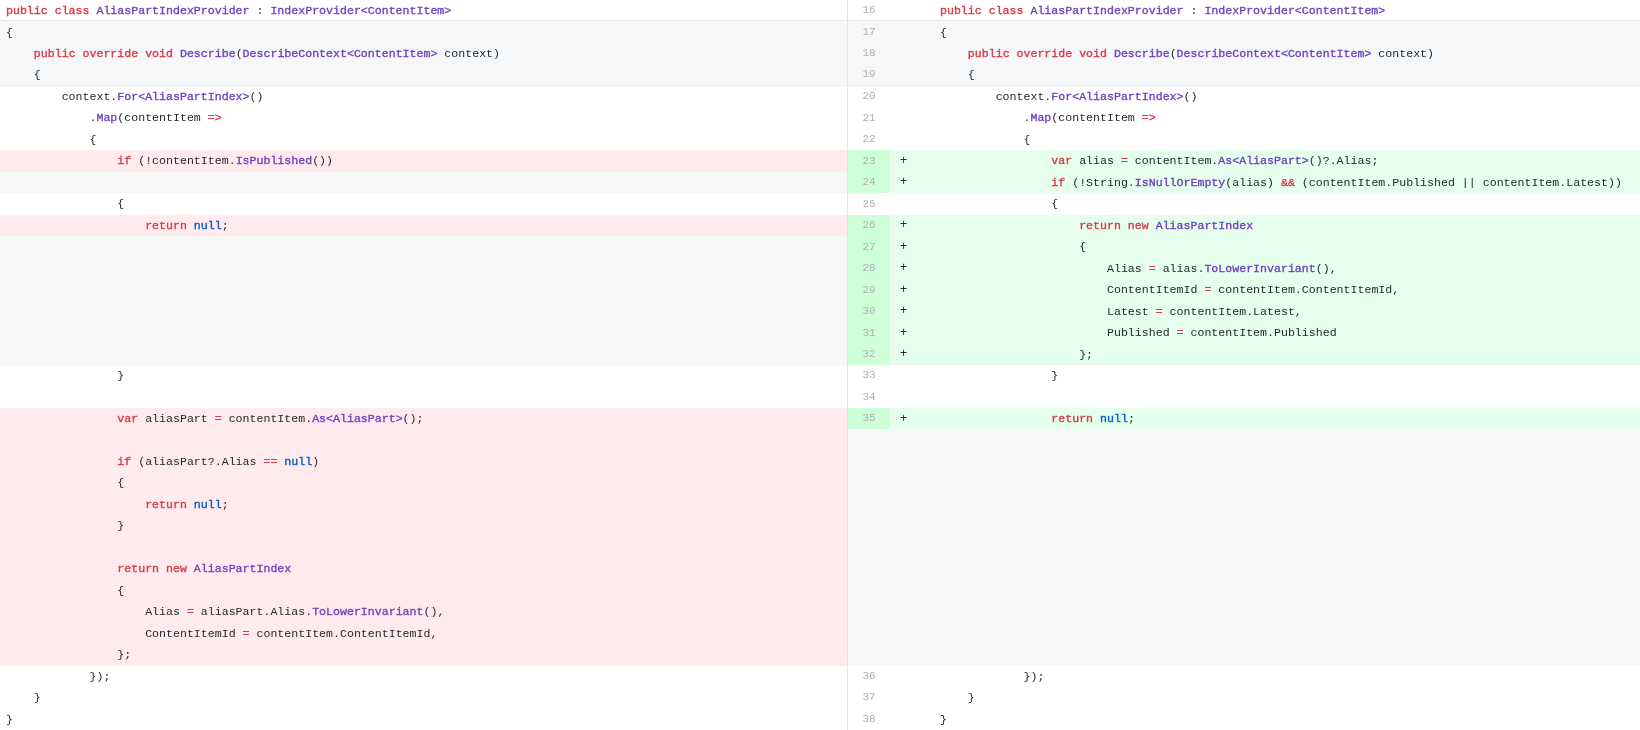  Describe the element at coordinates (1086, 354) in the screenshot. I see `code-line: };` at that location.